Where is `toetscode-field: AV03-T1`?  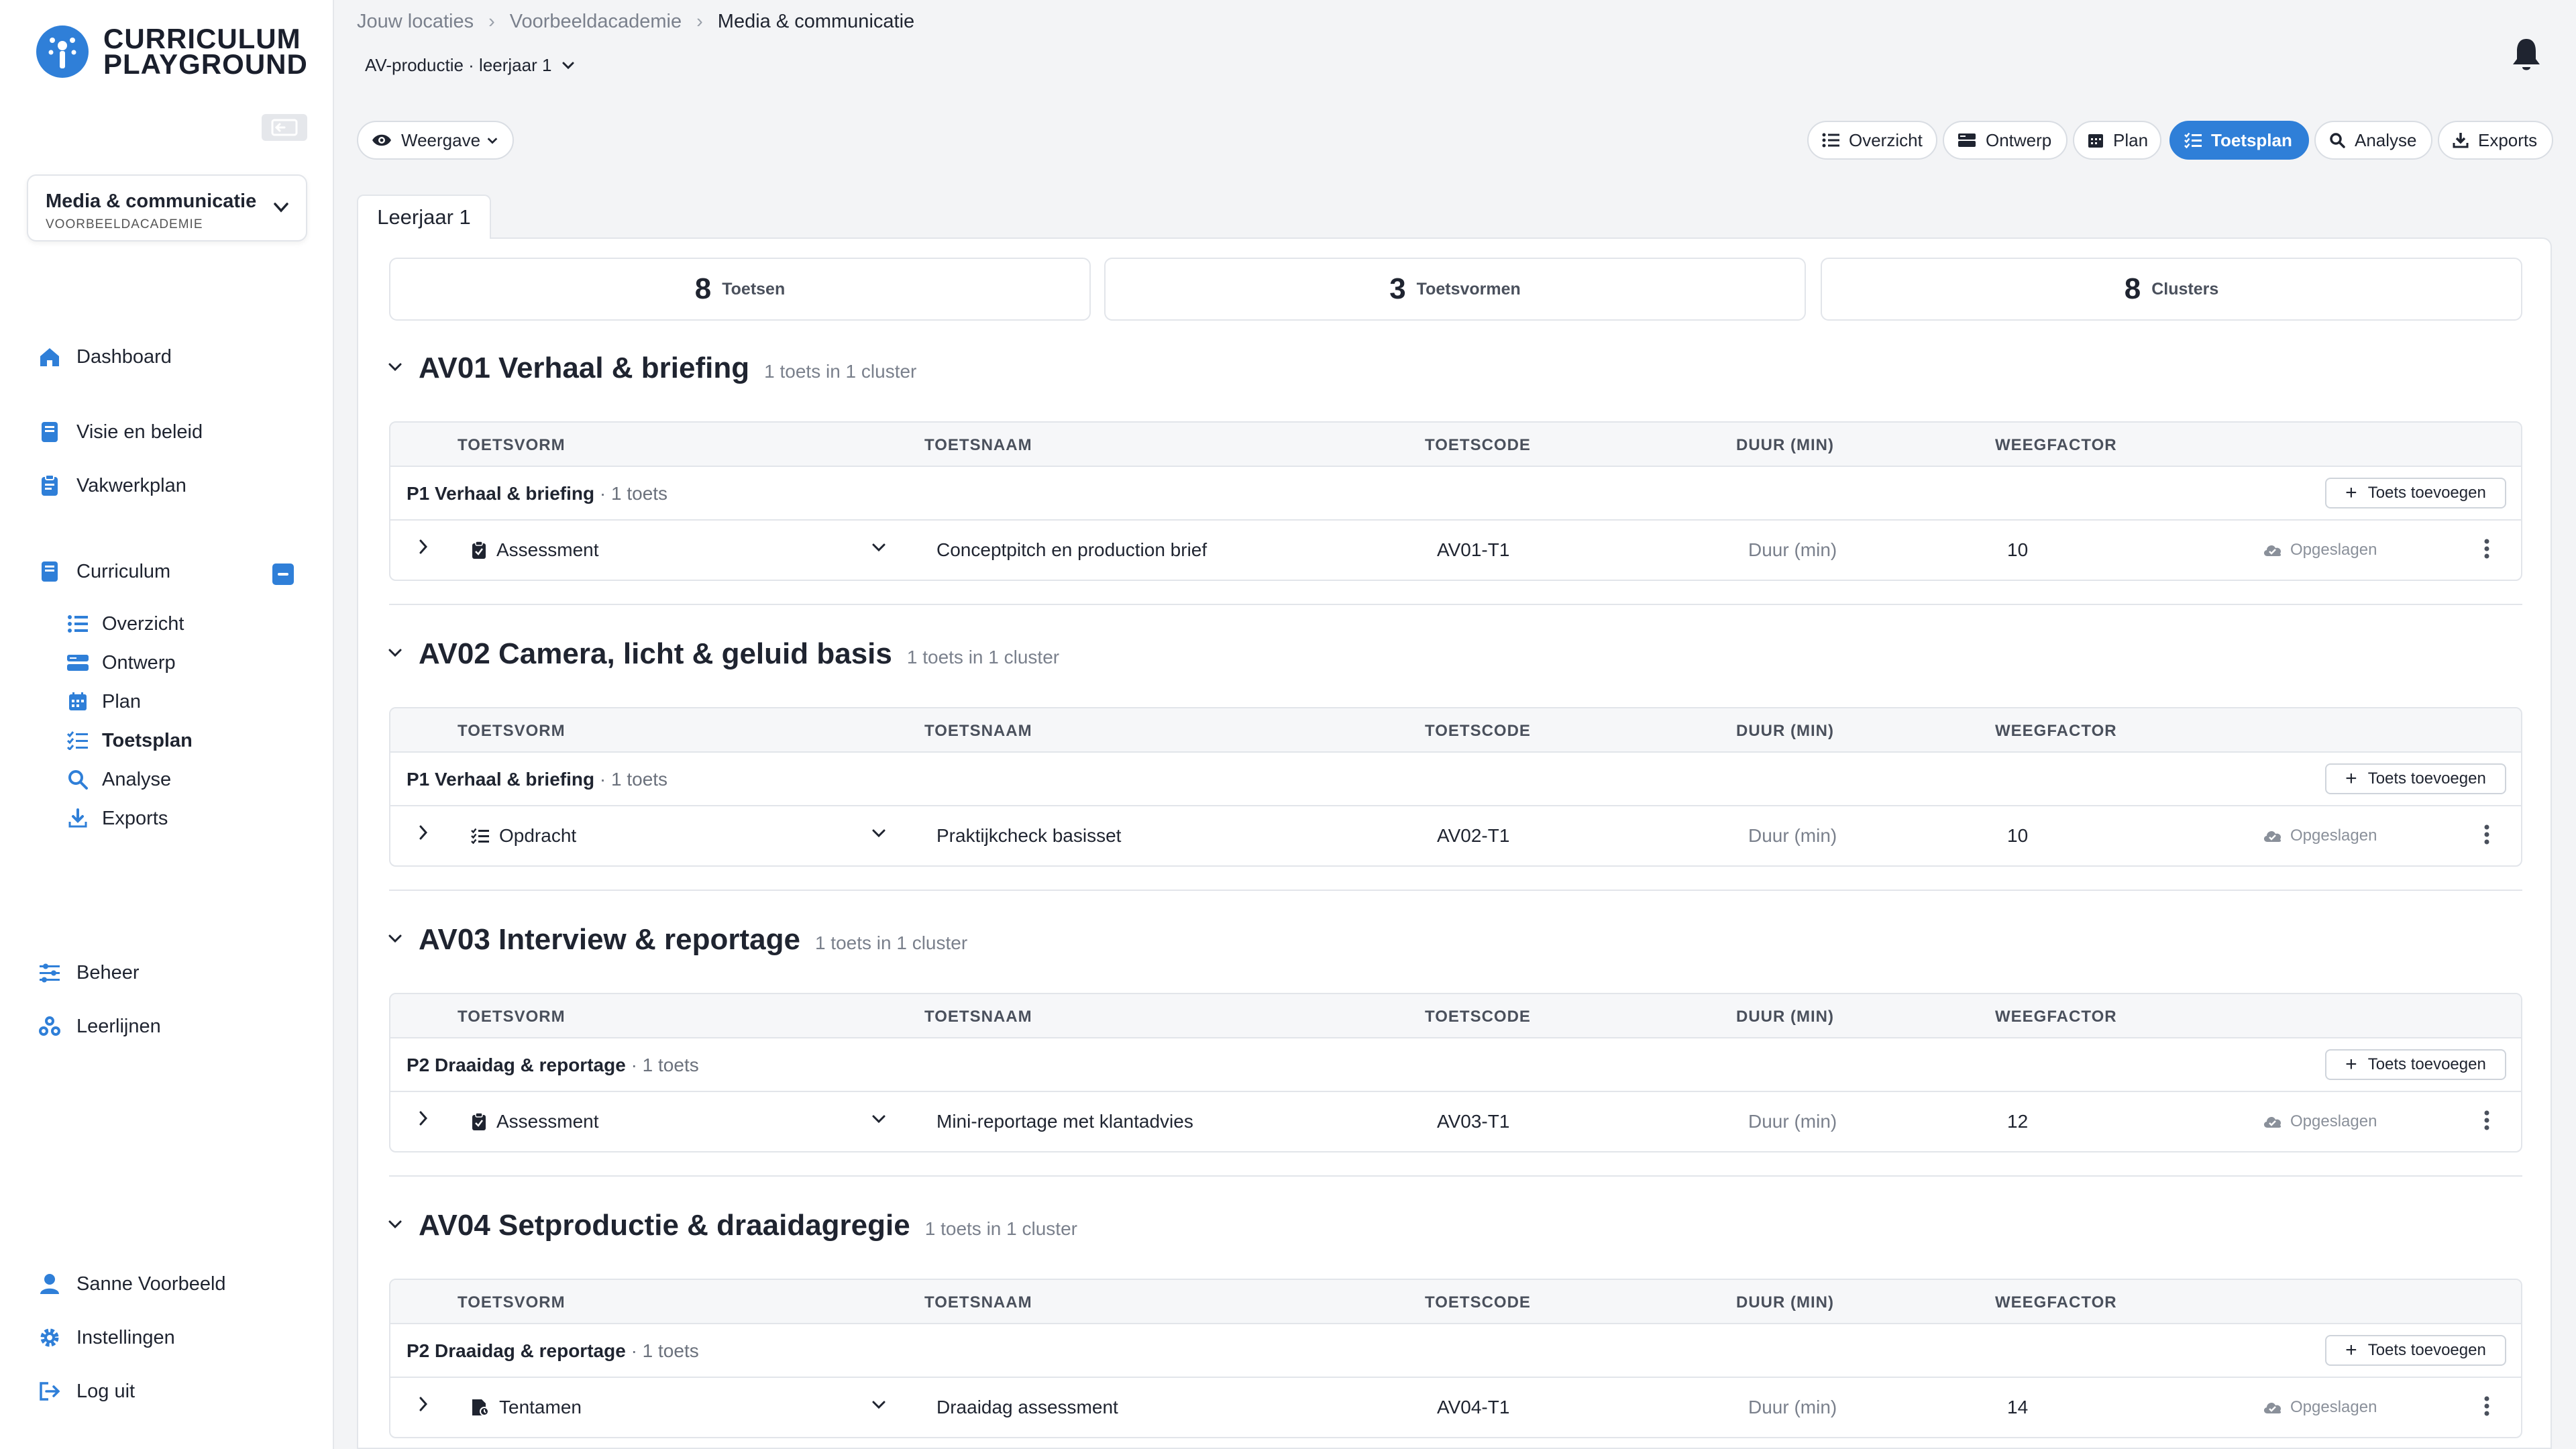 toetscode-field: AV03-T1 is located at coordinates (1473, 1121).